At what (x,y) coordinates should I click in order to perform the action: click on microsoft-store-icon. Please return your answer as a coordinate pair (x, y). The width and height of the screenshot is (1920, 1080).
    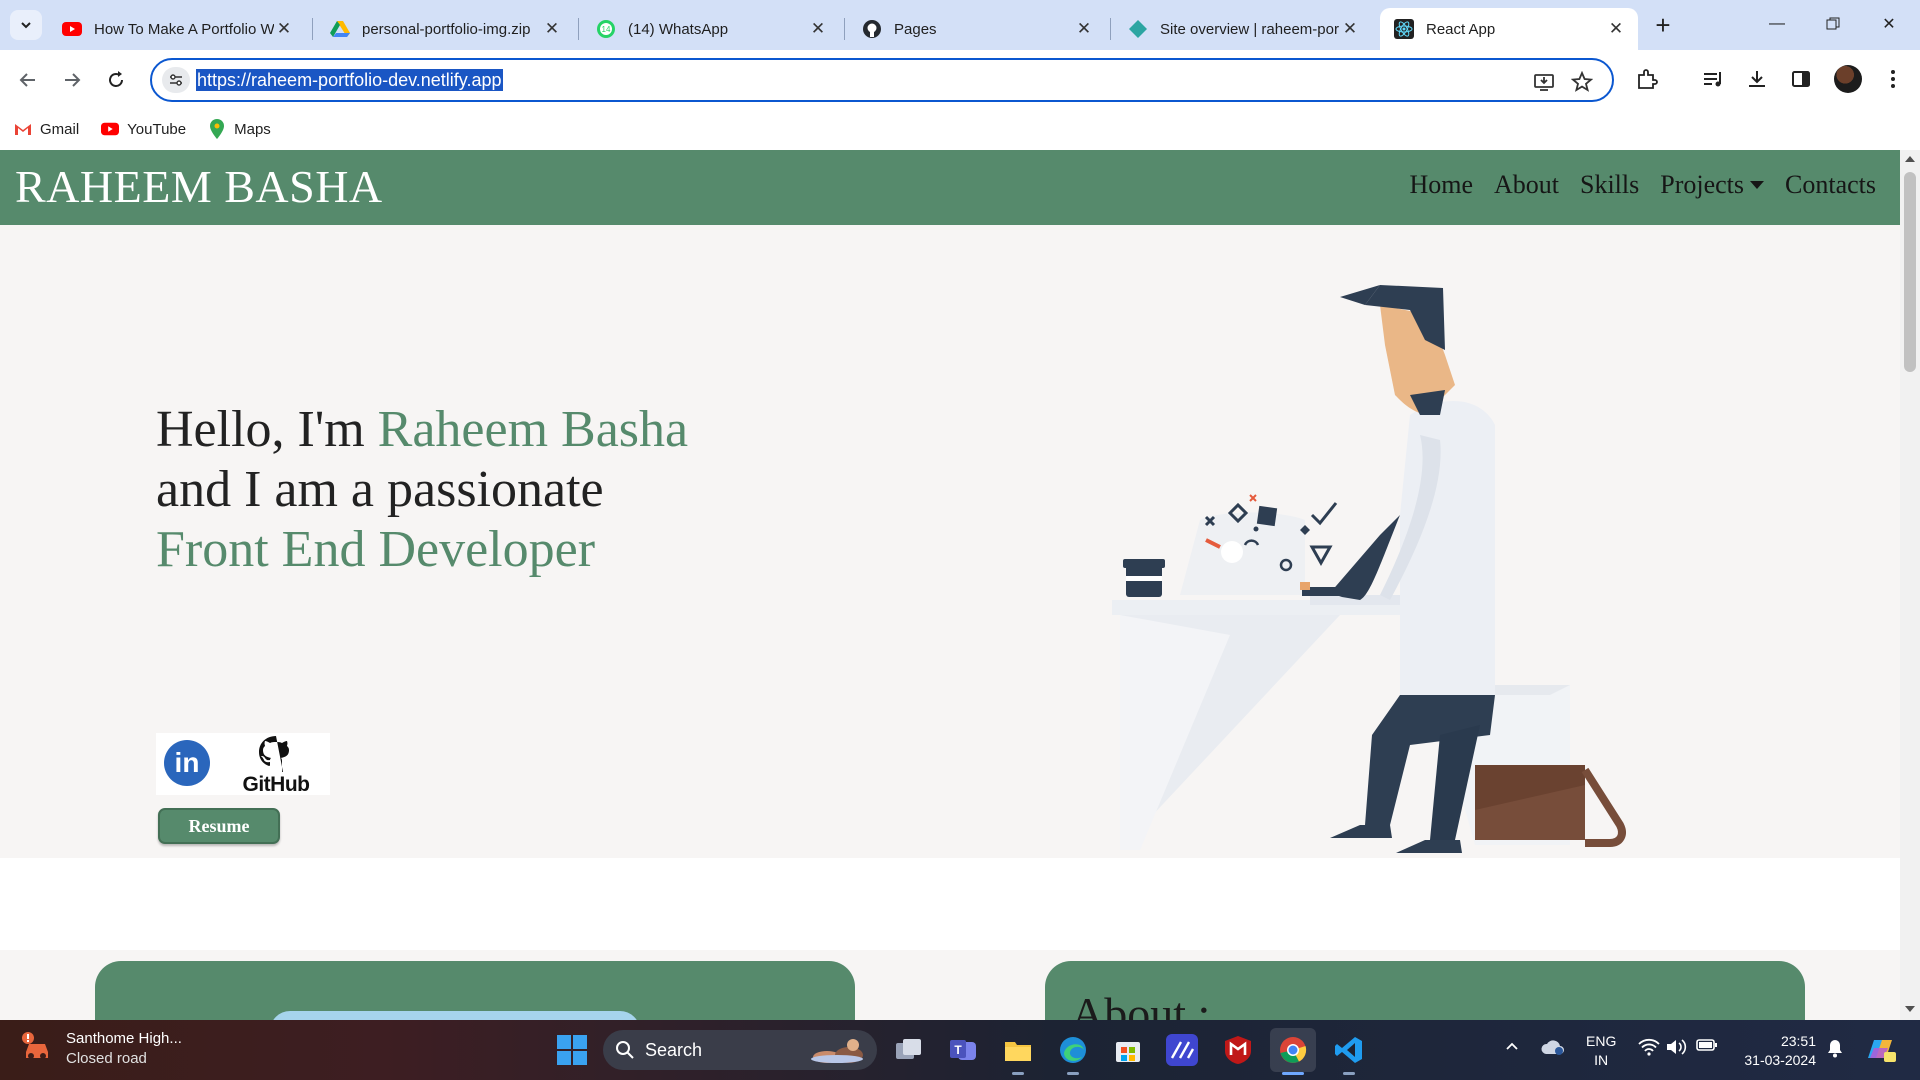
    Looking at the image, I should click on (1128, 1050).